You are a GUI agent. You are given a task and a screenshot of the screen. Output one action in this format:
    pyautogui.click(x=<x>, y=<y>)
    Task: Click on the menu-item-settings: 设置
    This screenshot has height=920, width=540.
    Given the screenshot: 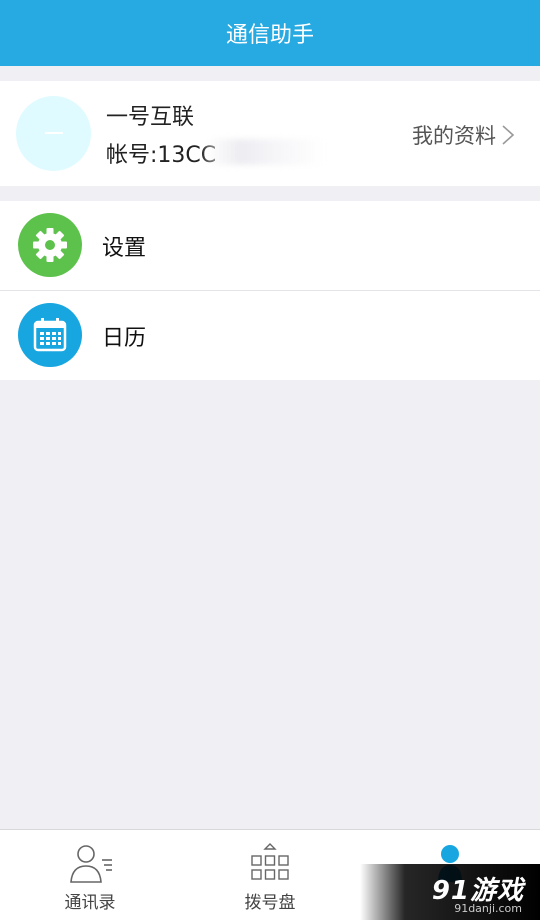 What is the action you would take?
    pyautogui.click(x=270, y=245)
    